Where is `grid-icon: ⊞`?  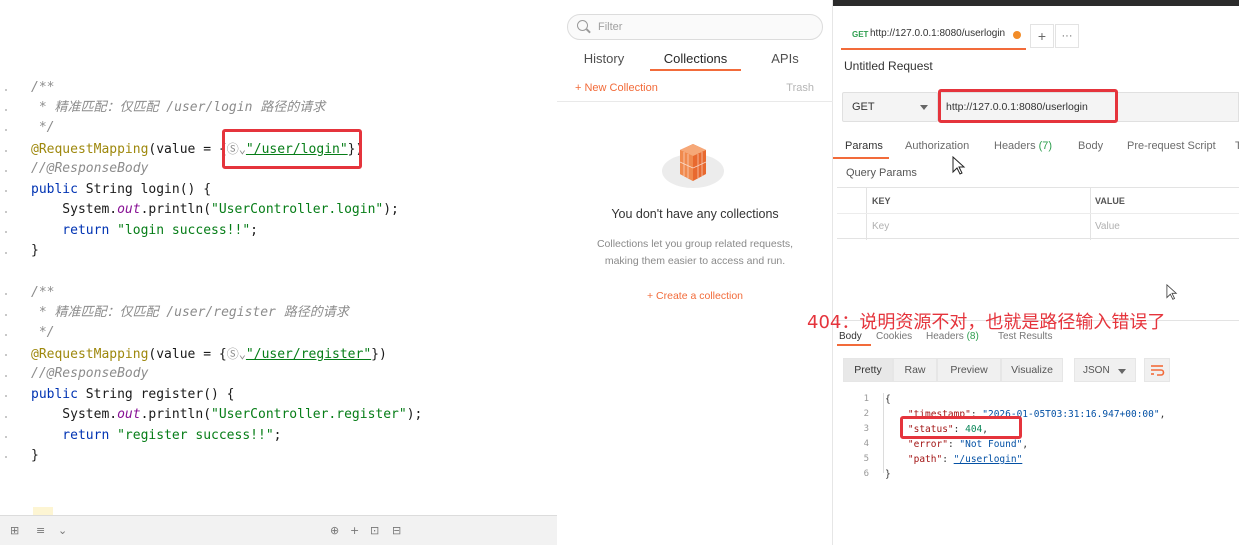 grid-icon: ⊞ is located at coordinates (14, 530).